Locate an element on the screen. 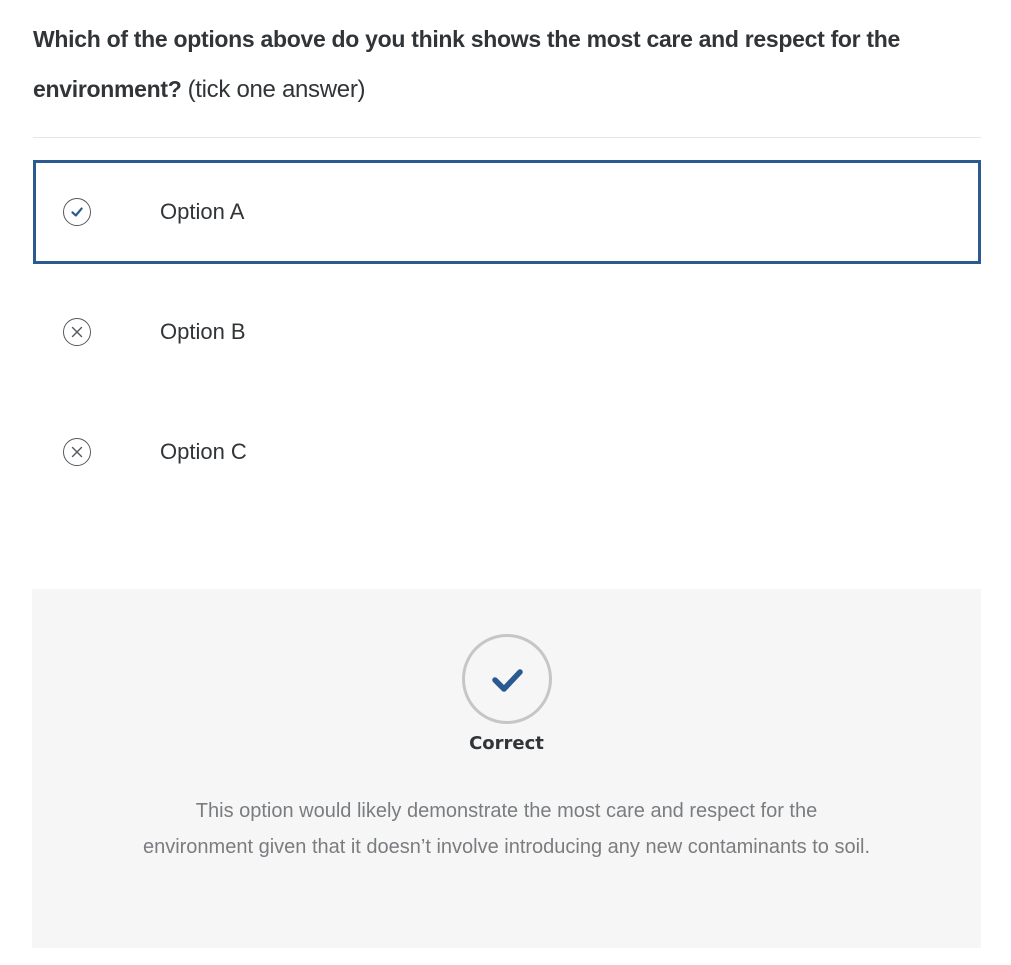 The image size is (1011, 965). divider is located at coordinates (507, 137).